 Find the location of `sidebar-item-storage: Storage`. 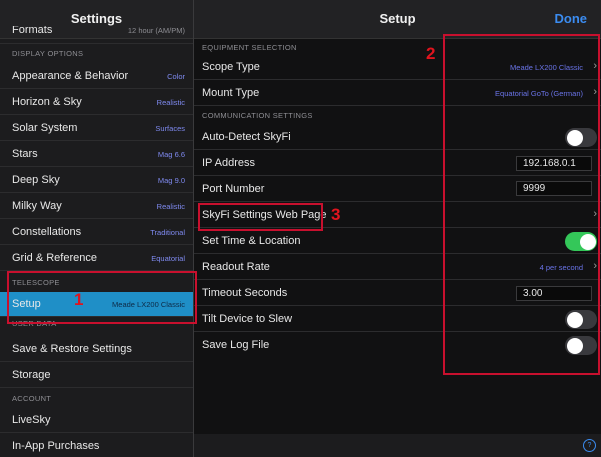

sidebar-item-storage: Storage is located at coordinates (96, 375).